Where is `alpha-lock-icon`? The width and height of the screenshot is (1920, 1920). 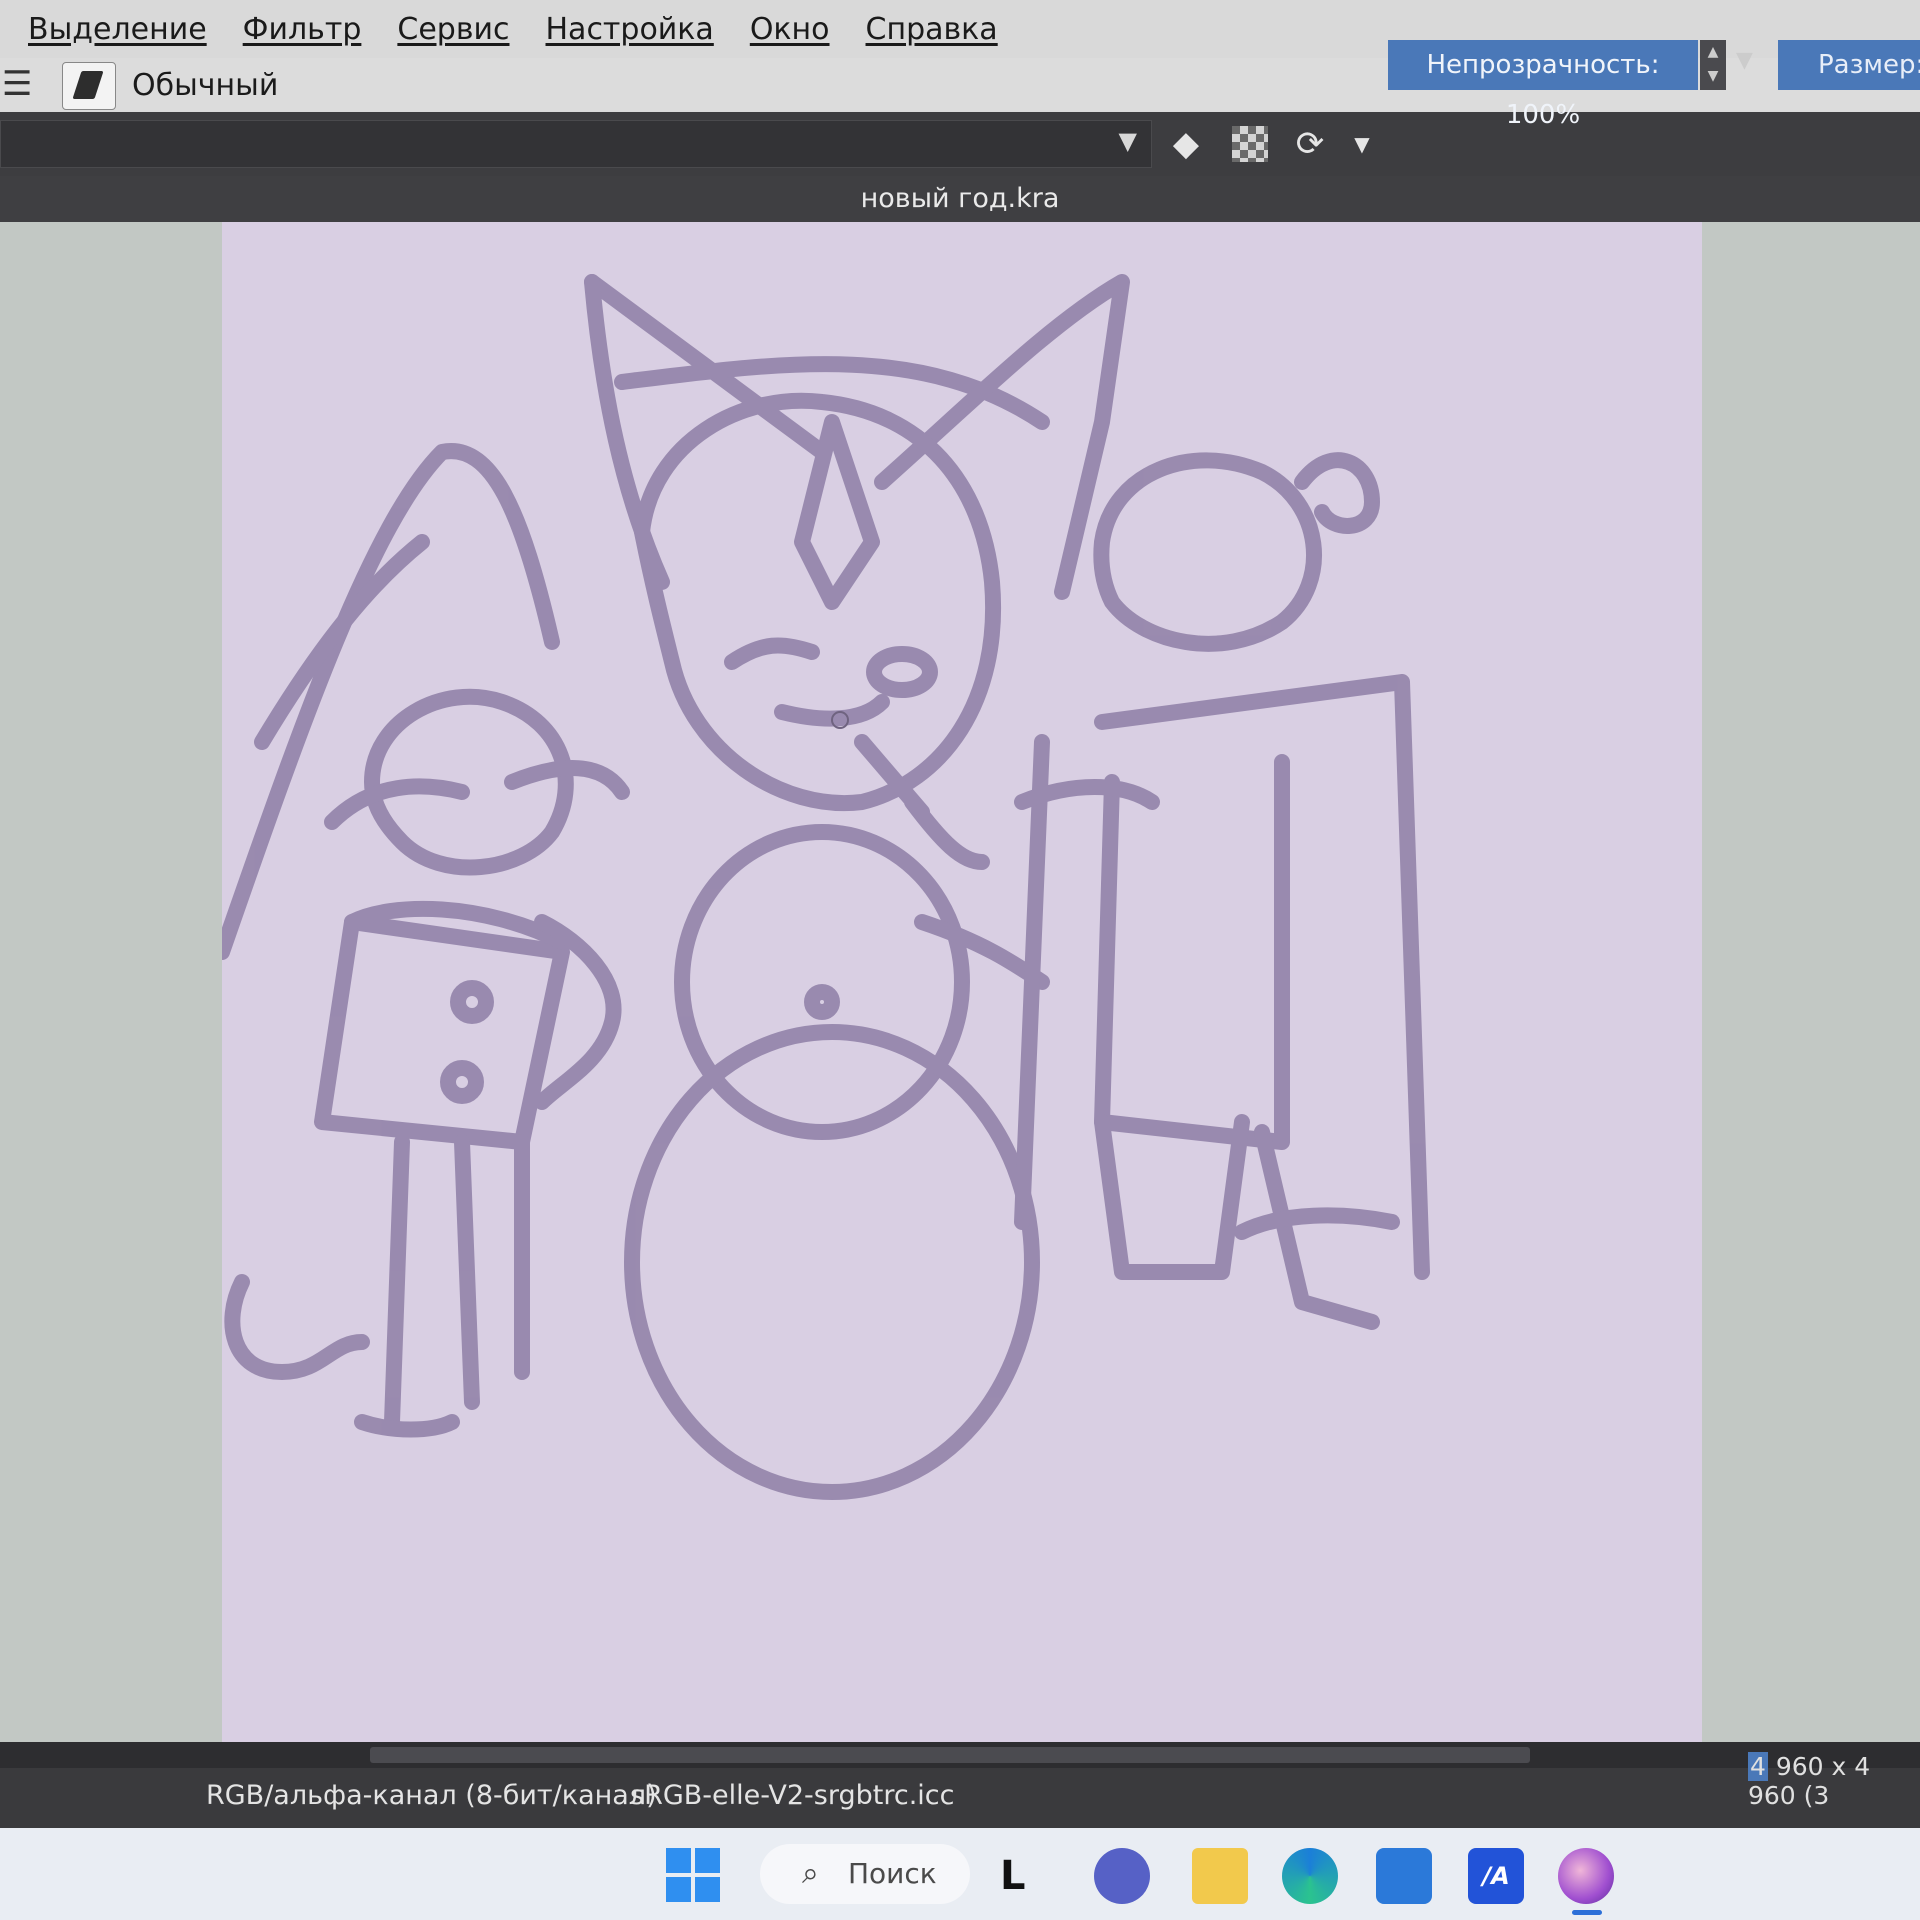
alpha-lock-icon is located at coordinates (1250, 144).